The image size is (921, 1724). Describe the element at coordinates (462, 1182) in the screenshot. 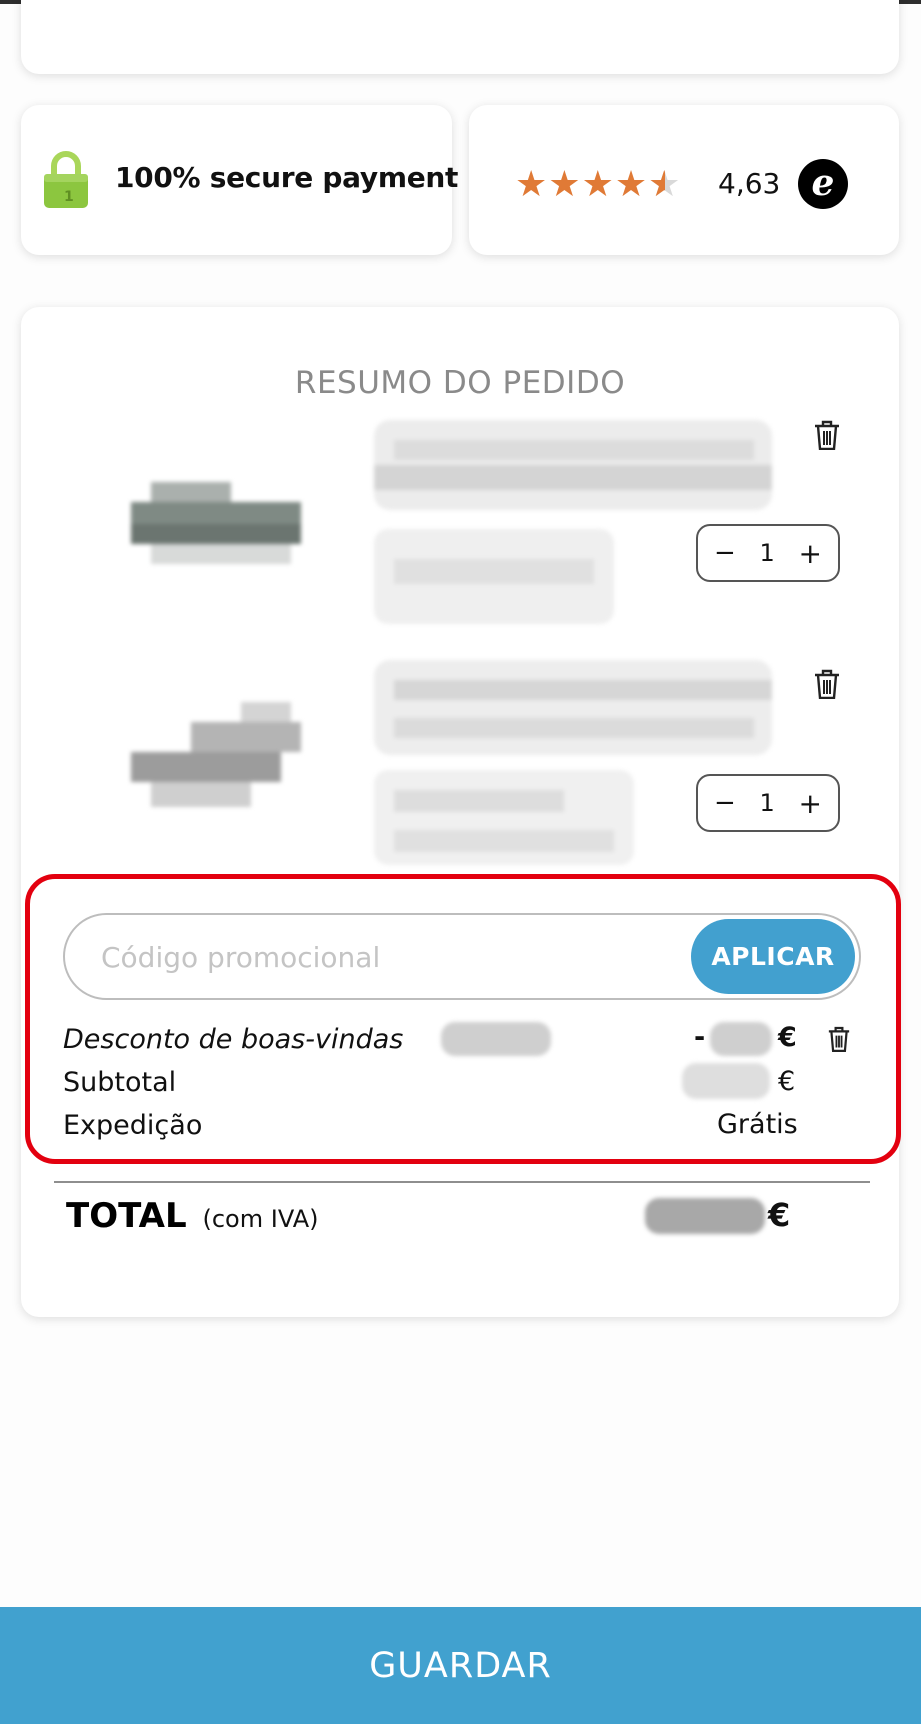

I see `divider` at that location.